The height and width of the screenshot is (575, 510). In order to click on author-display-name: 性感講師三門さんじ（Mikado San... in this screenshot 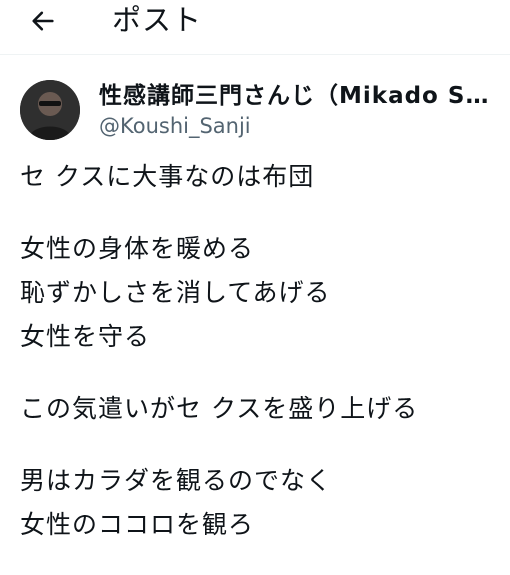, I will do `click(301, 96)`.